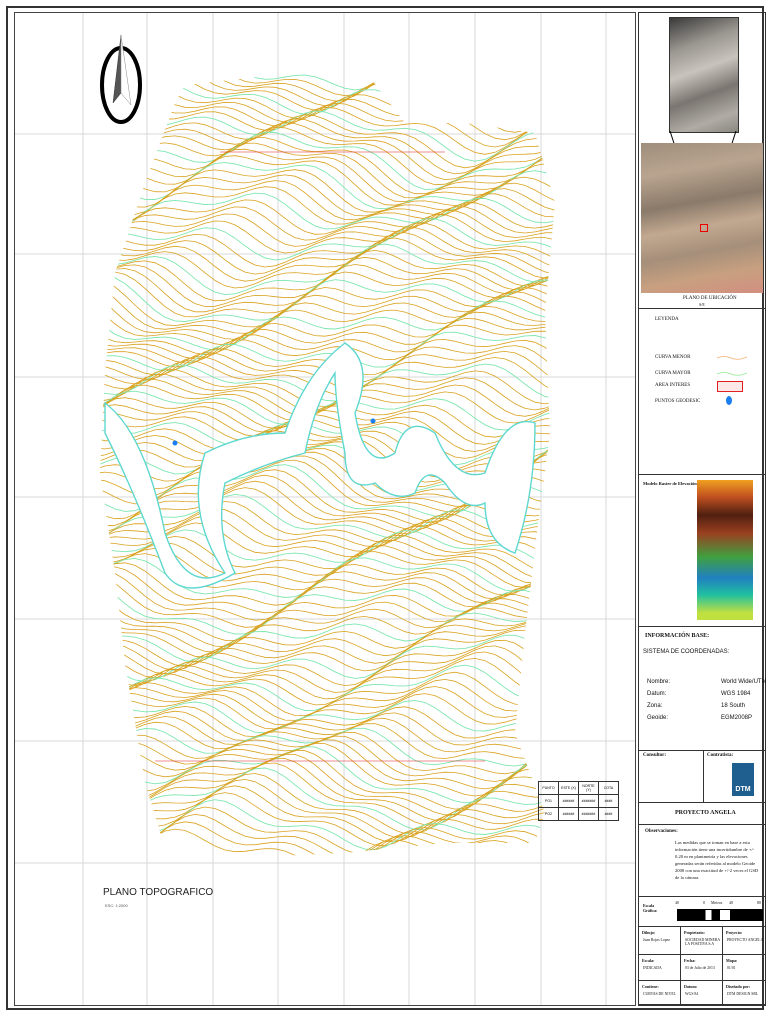 The width and height of the screenshot is (768, 1024). What do you see at coordinates (743, 789) in the screenshot?
I see `logo-text: DTM` at bounding box center [743, 789].